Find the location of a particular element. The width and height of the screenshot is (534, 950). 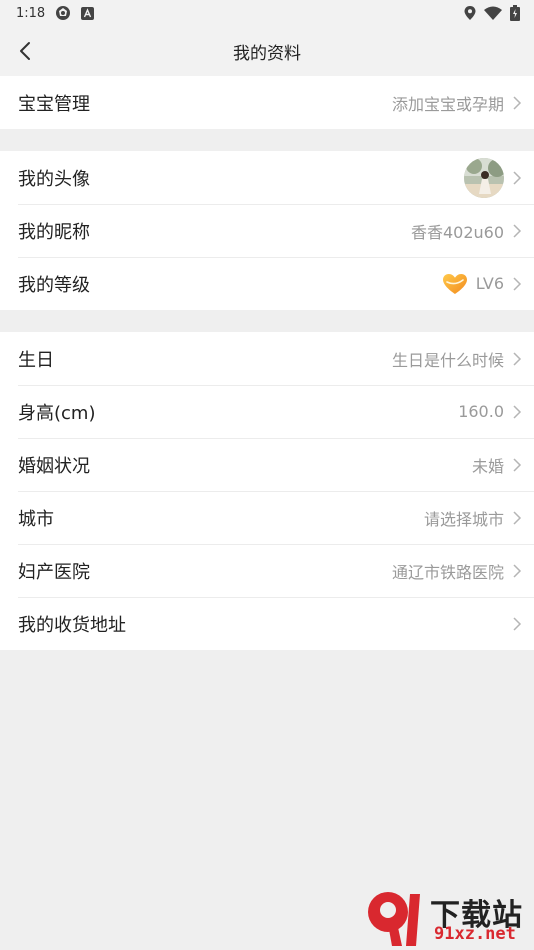

row-label: 身高(cm) is located at coordinates (57, 413).